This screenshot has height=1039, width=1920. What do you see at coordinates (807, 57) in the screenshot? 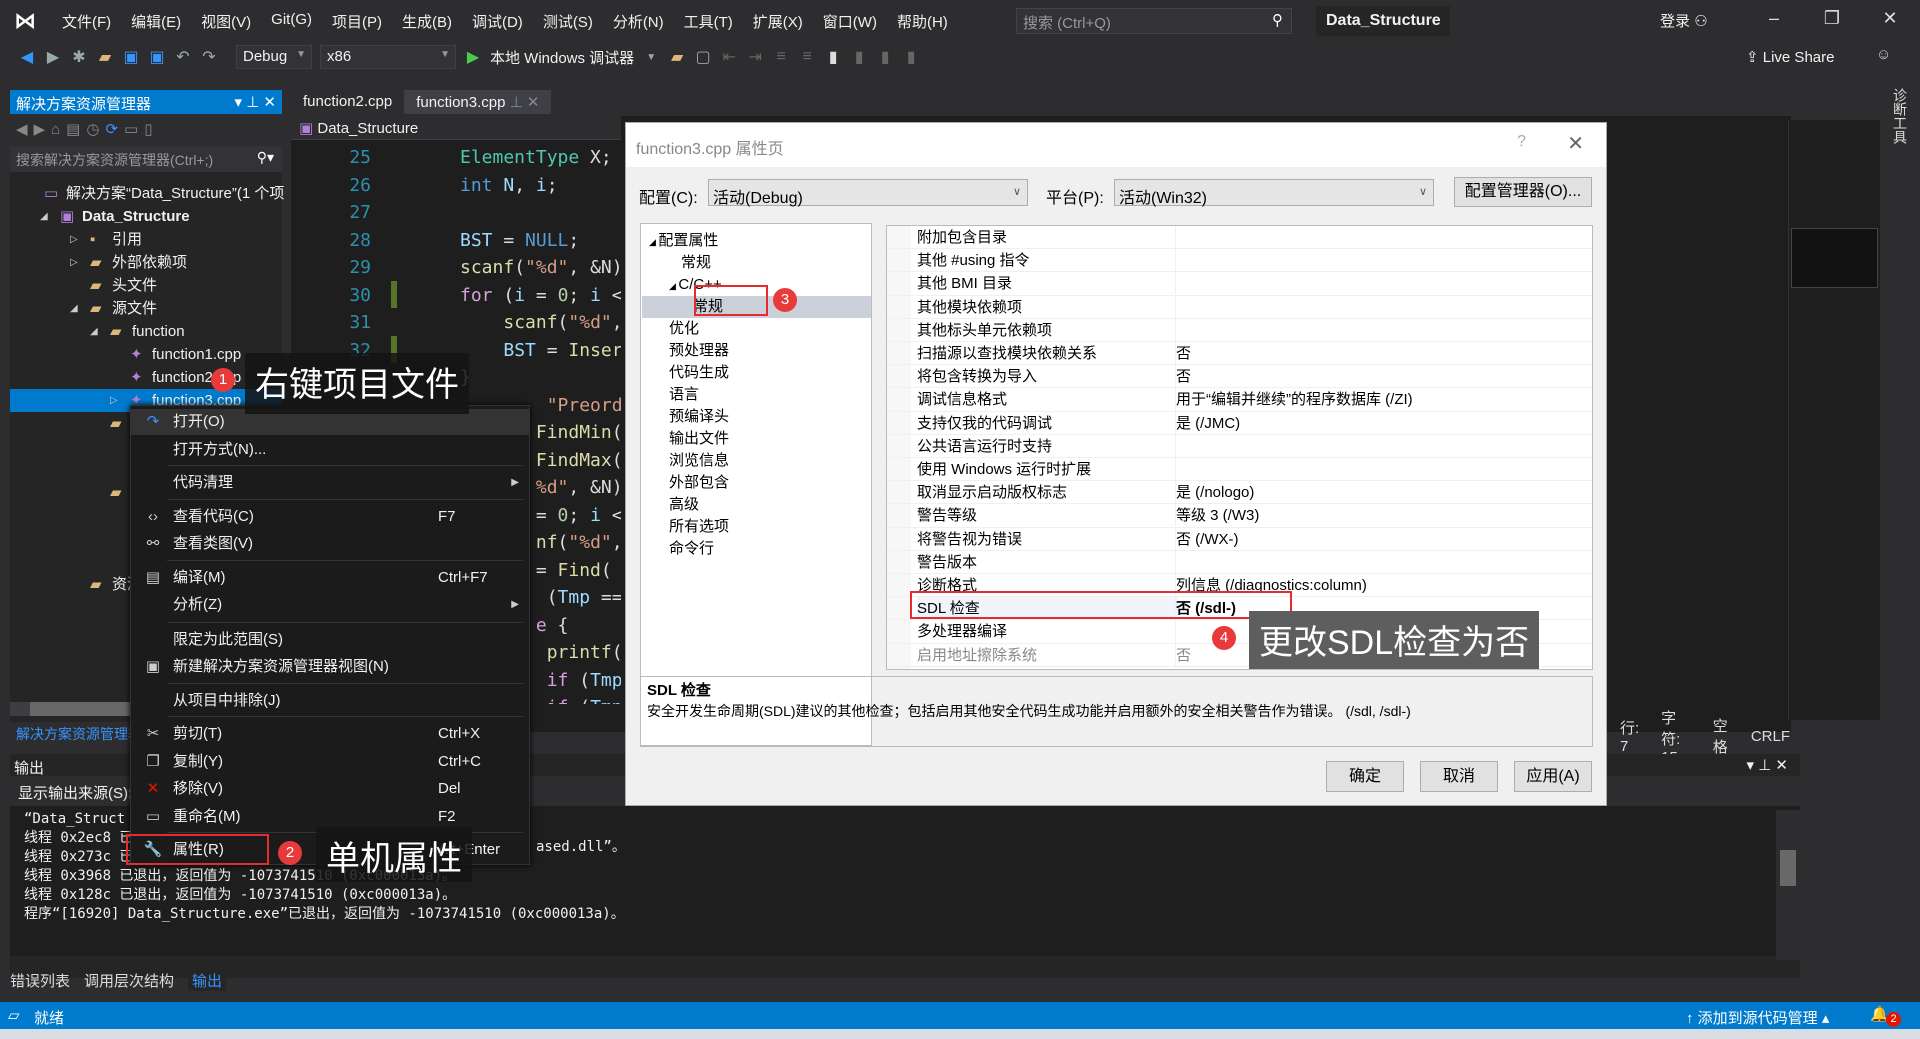
I see `uncomment-icon: ≡` at bounding box center [807, 57].